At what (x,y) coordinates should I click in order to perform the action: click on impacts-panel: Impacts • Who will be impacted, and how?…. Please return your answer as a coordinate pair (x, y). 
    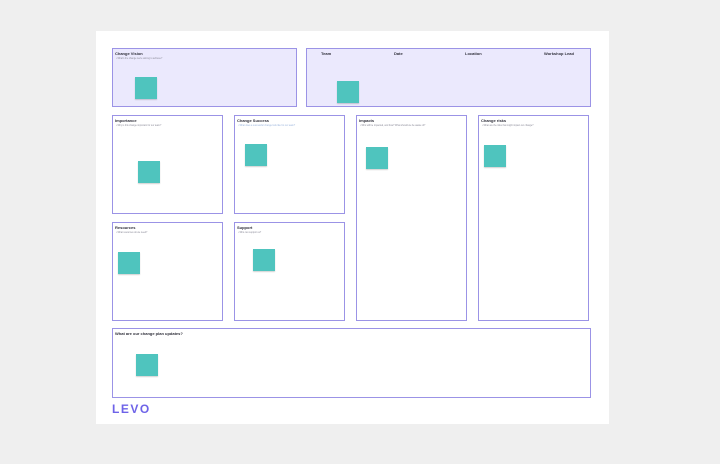
    Looking at the image, I should click on (411, 218).